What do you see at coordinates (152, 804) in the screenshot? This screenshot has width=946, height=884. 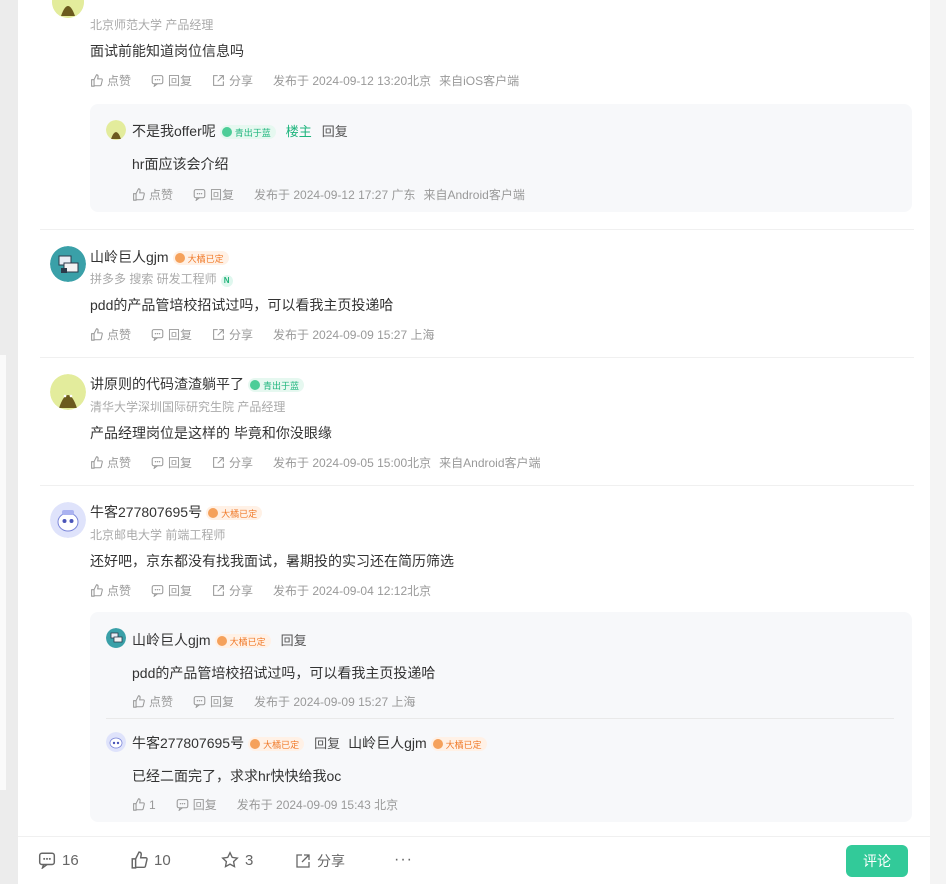 I see `like-count: 1` at bounding box center [152, 804].